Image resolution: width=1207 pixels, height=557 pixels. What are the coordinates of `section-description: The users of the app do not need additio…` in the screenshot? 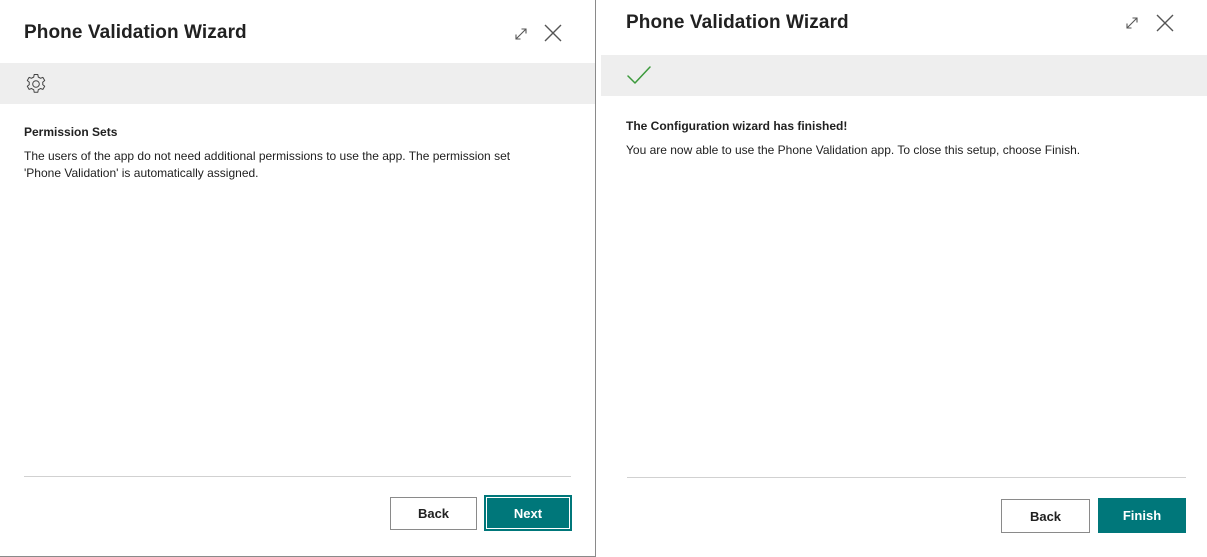 It's located at (267, 164).